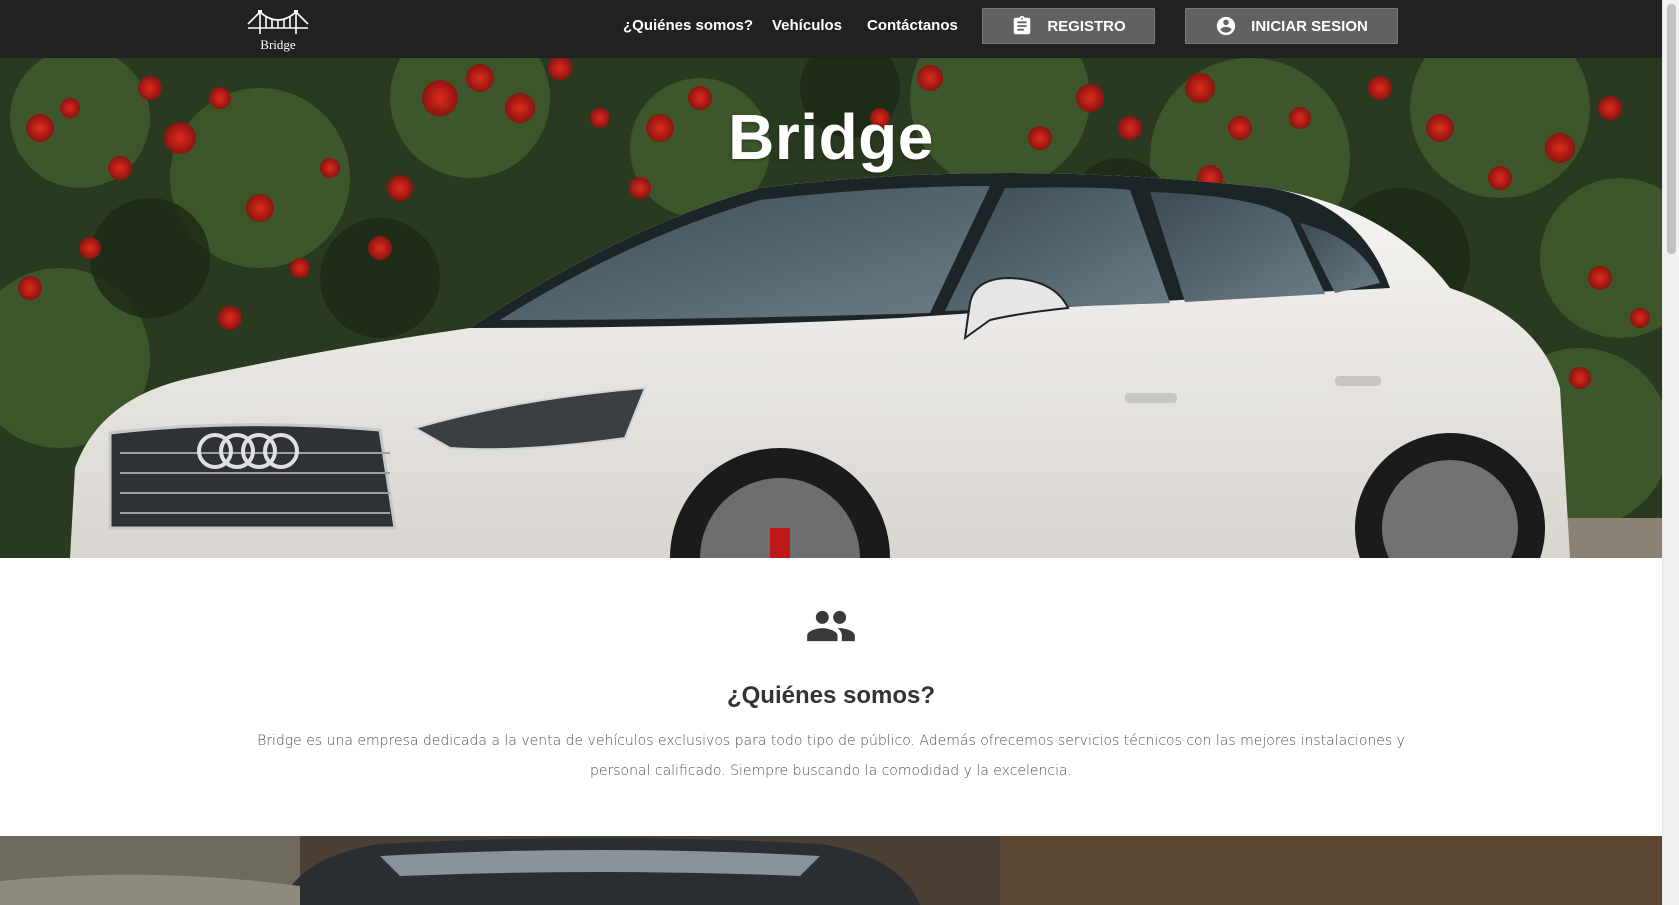 The height and width of the screenshot is (905, 1679). What do you see at coordinates (1671, 129) in the screenshot?
I see `scrollbar-thumb` at bounding box center [1671, 129].